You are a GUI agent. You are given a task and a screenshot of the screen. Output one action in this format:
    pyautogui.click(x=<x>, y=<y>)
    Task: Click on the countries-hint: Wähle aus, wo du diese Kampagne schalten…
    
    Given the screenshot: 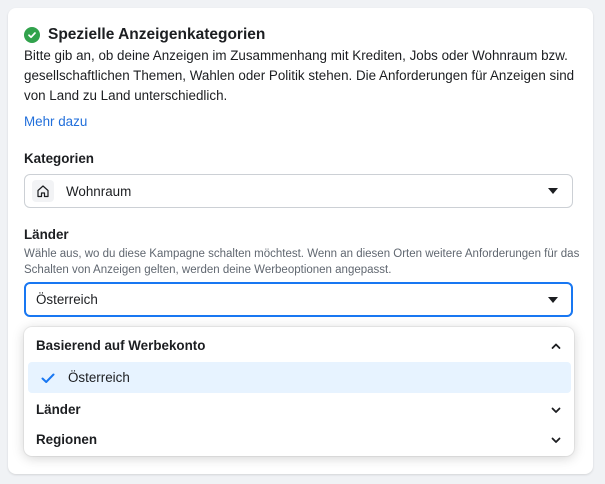 What is the action you would take?
    pyautogui.click(x=302, y=262)
    